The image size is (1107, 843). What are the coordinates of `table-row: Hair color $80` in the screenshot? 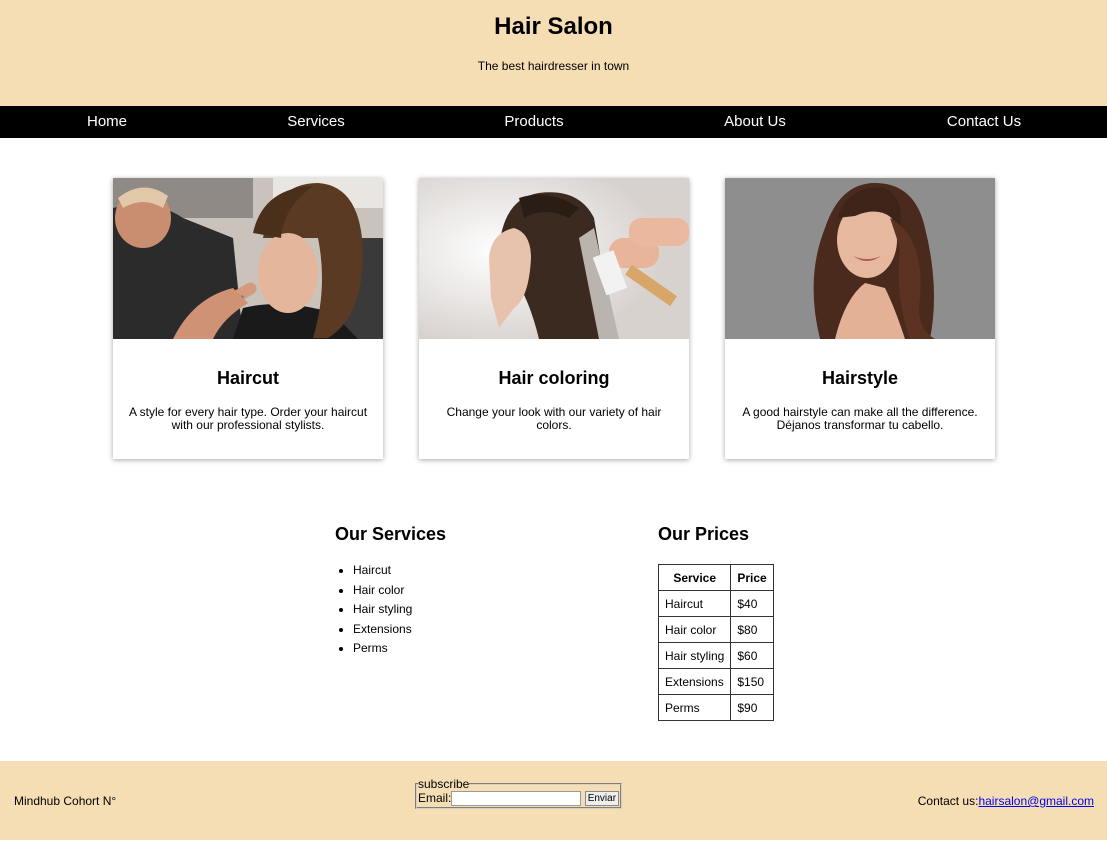 It's located at (715, 629).